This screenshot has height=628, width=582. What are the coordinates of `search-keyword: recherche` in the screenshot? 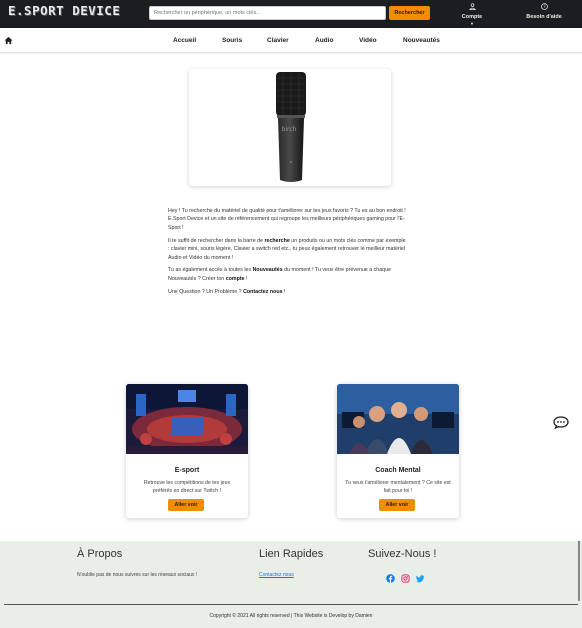 It's located at (277, 240).